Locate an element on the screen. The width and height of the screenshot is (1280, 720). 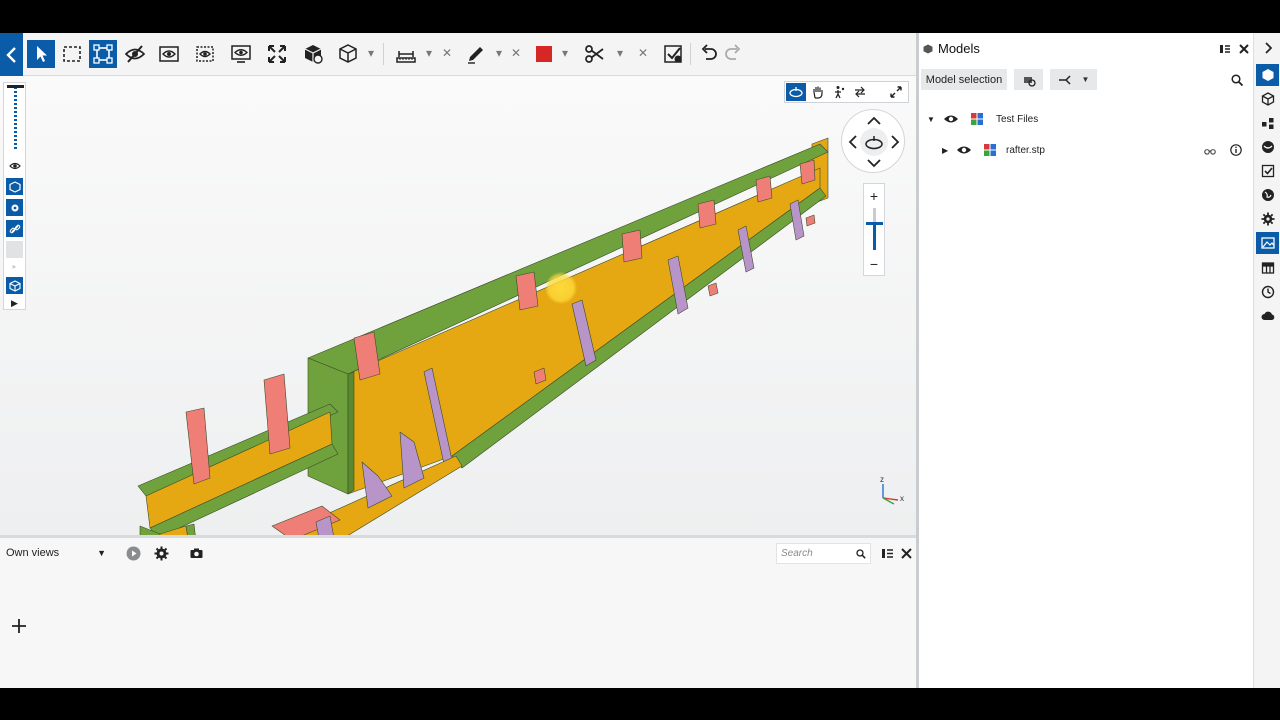
hide-icon is located at coordinates (135, 54).